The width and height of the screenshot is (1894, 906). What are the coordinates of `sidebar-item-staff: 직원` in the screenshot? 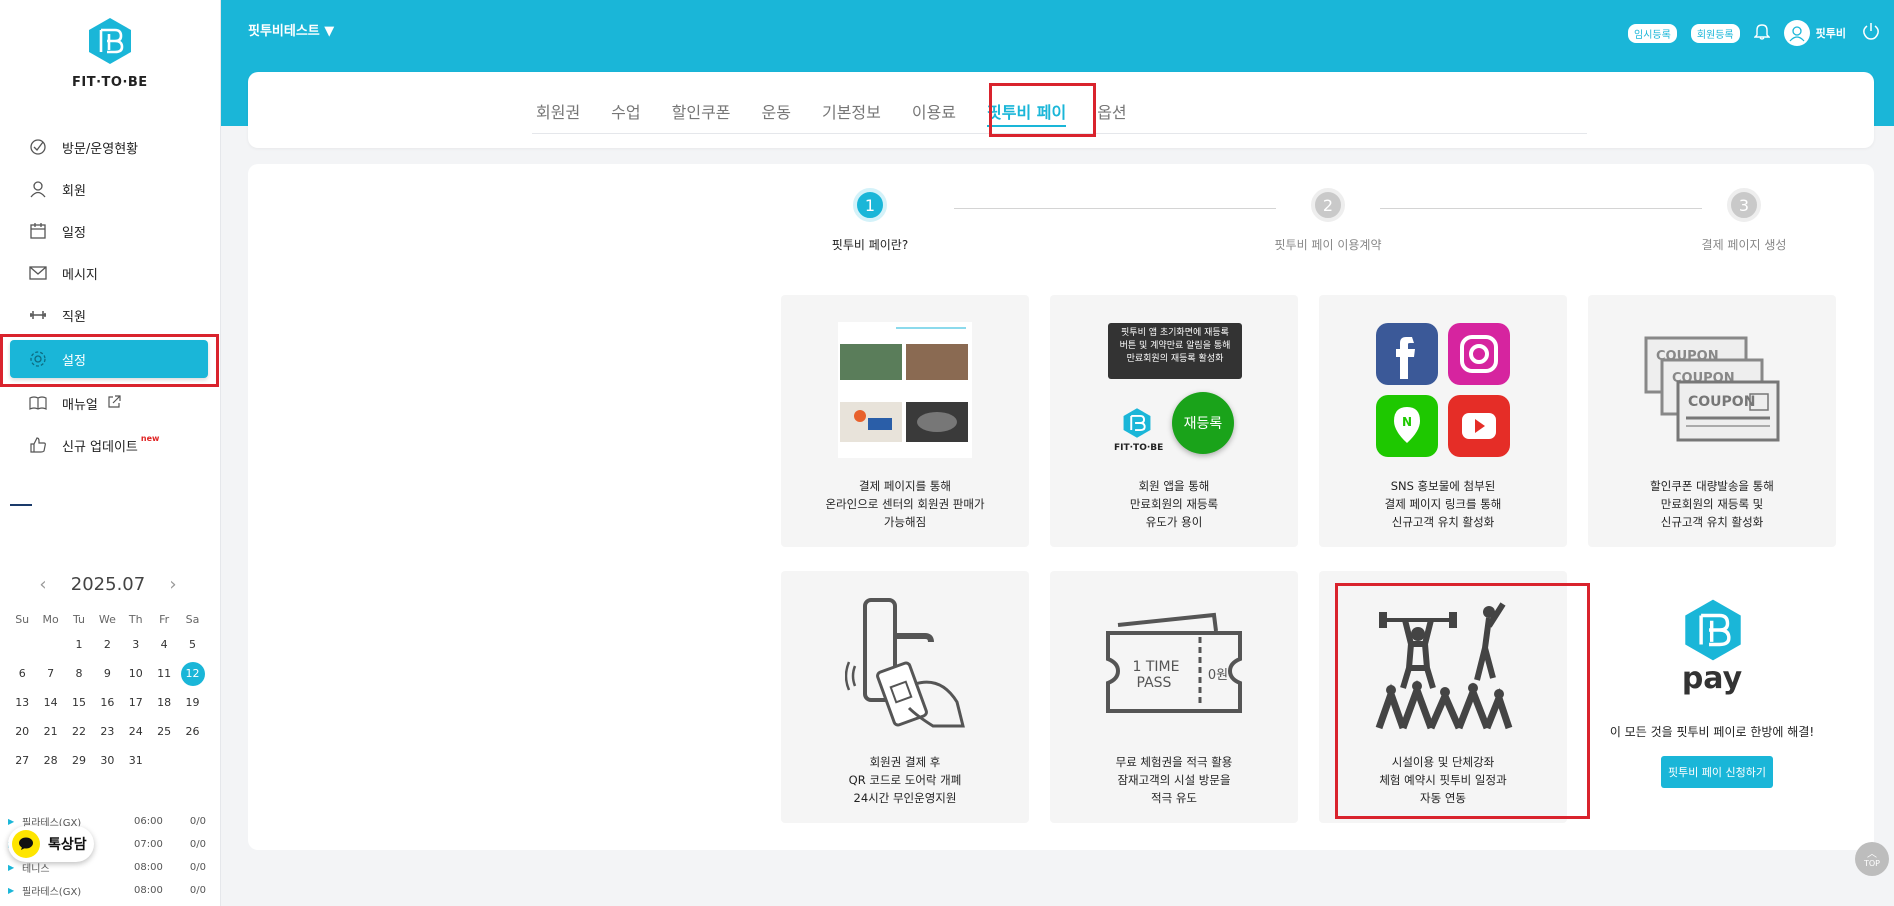 It's located at (109, 315).